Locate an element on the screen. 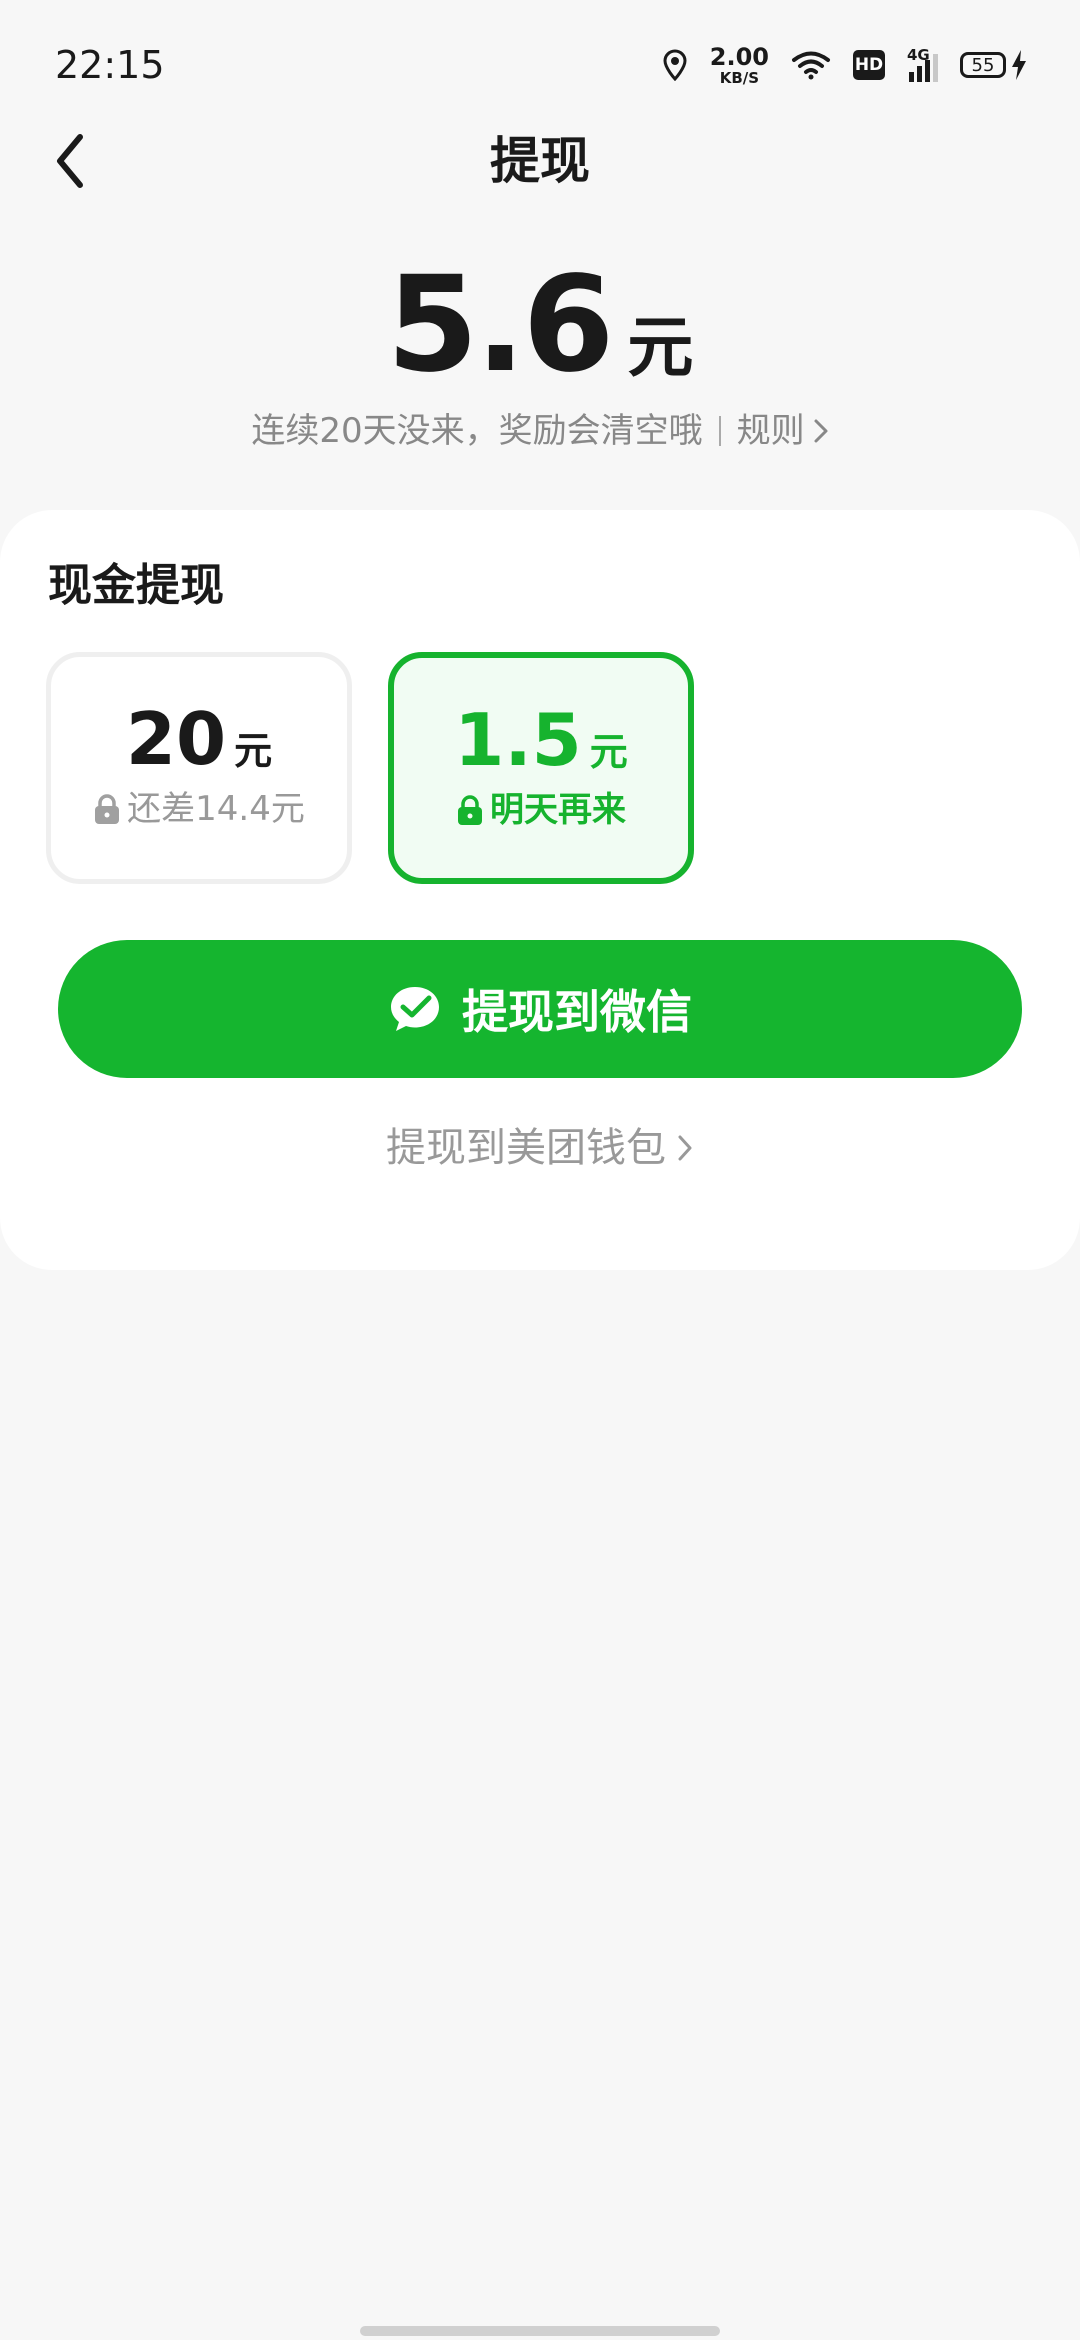  status-bar: 22:15 2.00 KB/S HD 4G 55 is located at coordinates (540, 65).